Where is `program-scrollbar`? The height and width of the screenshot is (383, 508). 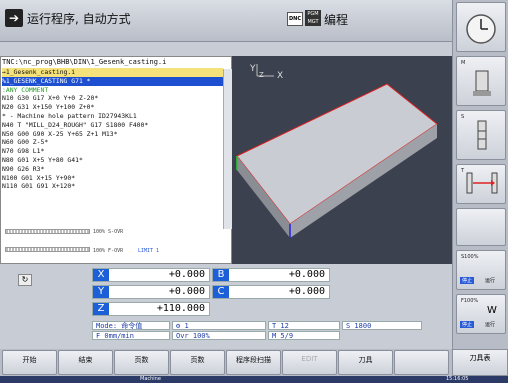
program-scrollbar is located at coordinates (227, 149).